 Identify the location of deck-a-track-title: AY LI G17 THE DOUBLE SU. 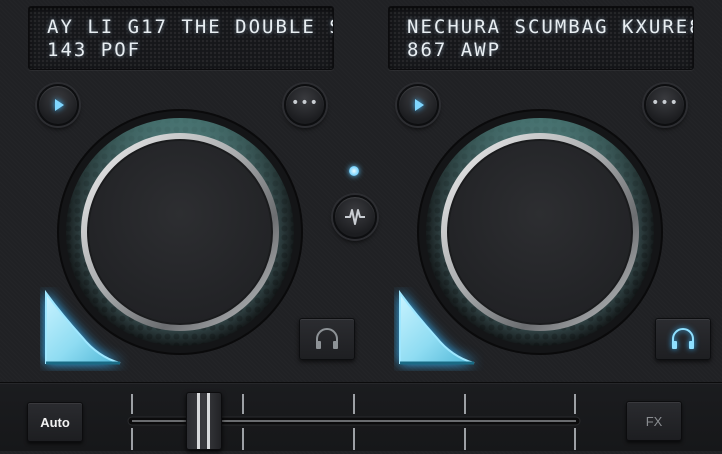
(190, 27).